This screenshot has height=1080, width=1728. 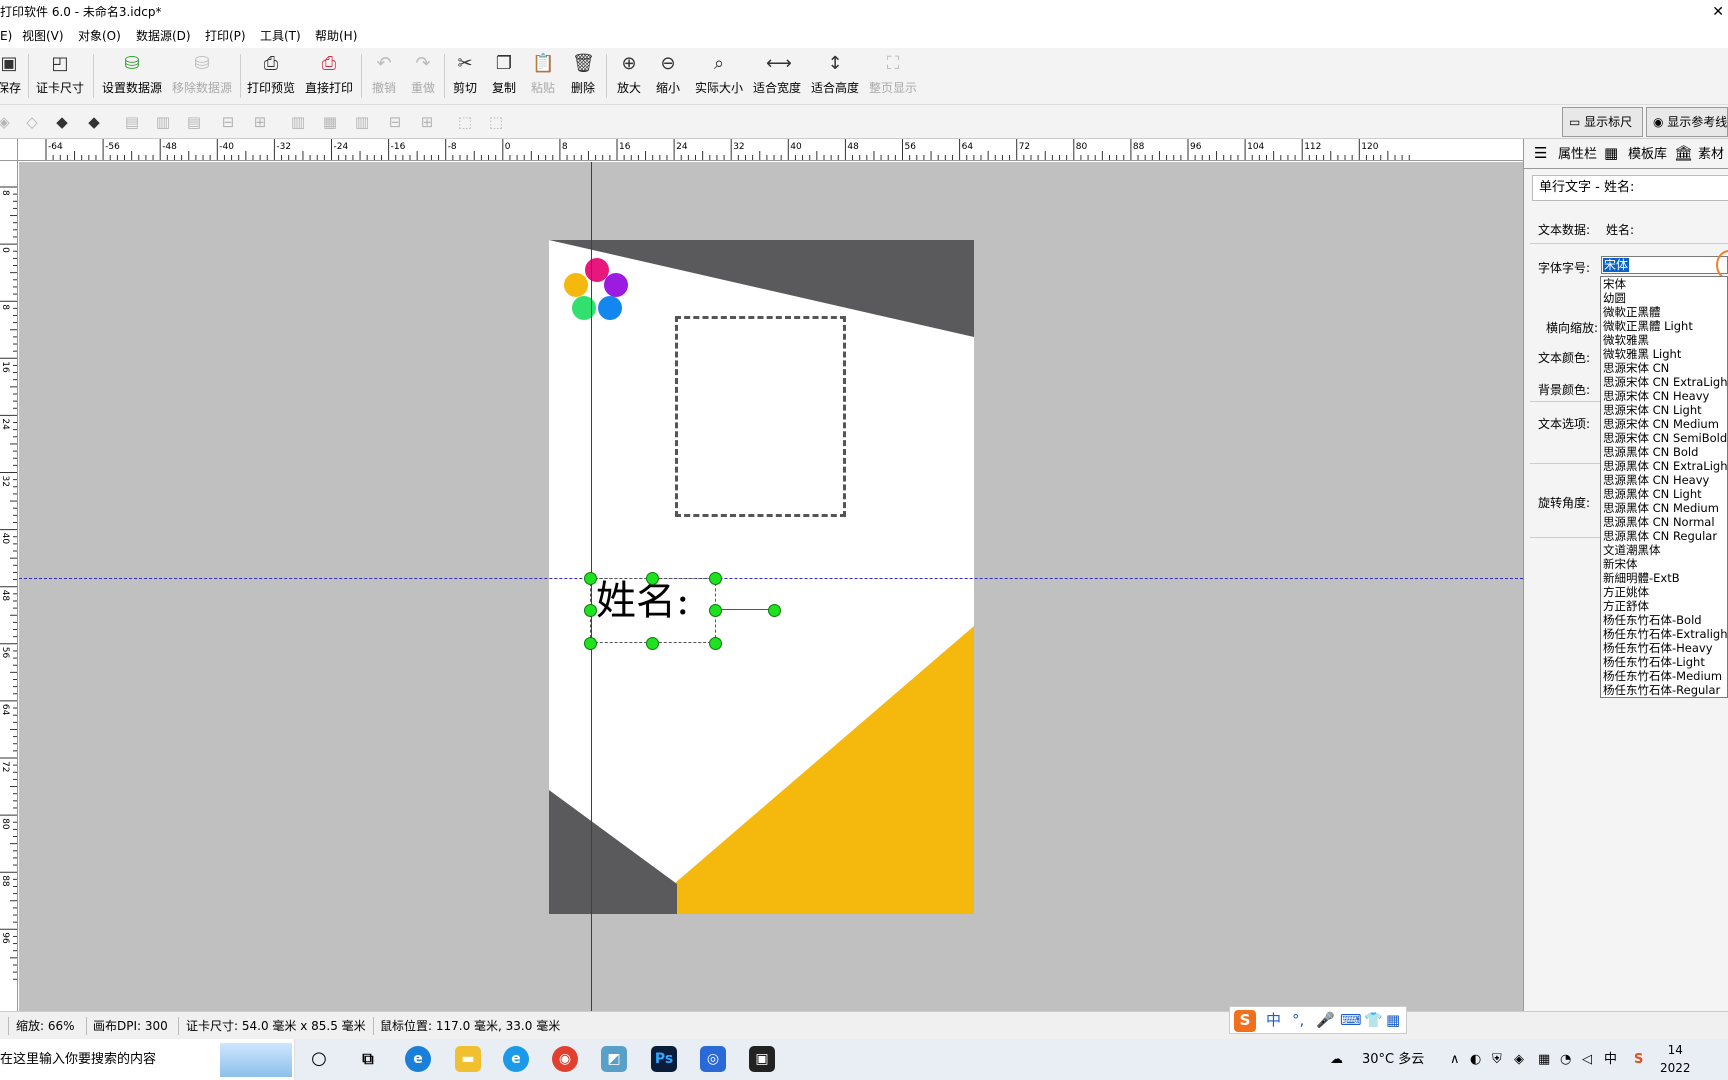 What do you see at coordinates (1664, 452) in the screenshot?
I see `font-option: 思源黑体 CN Bold` at bounding box center [1664, 452].